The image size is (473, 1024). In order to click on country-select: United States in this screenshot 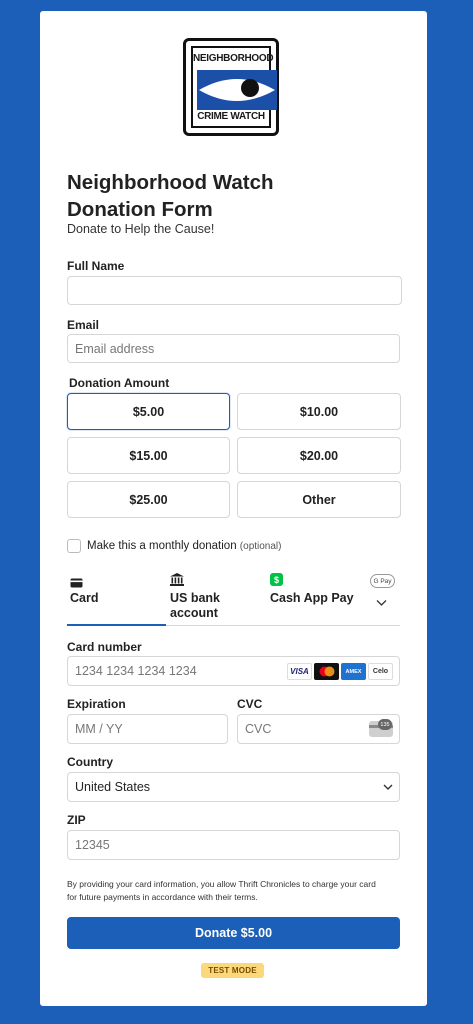, I will do `click(233, 787)`.